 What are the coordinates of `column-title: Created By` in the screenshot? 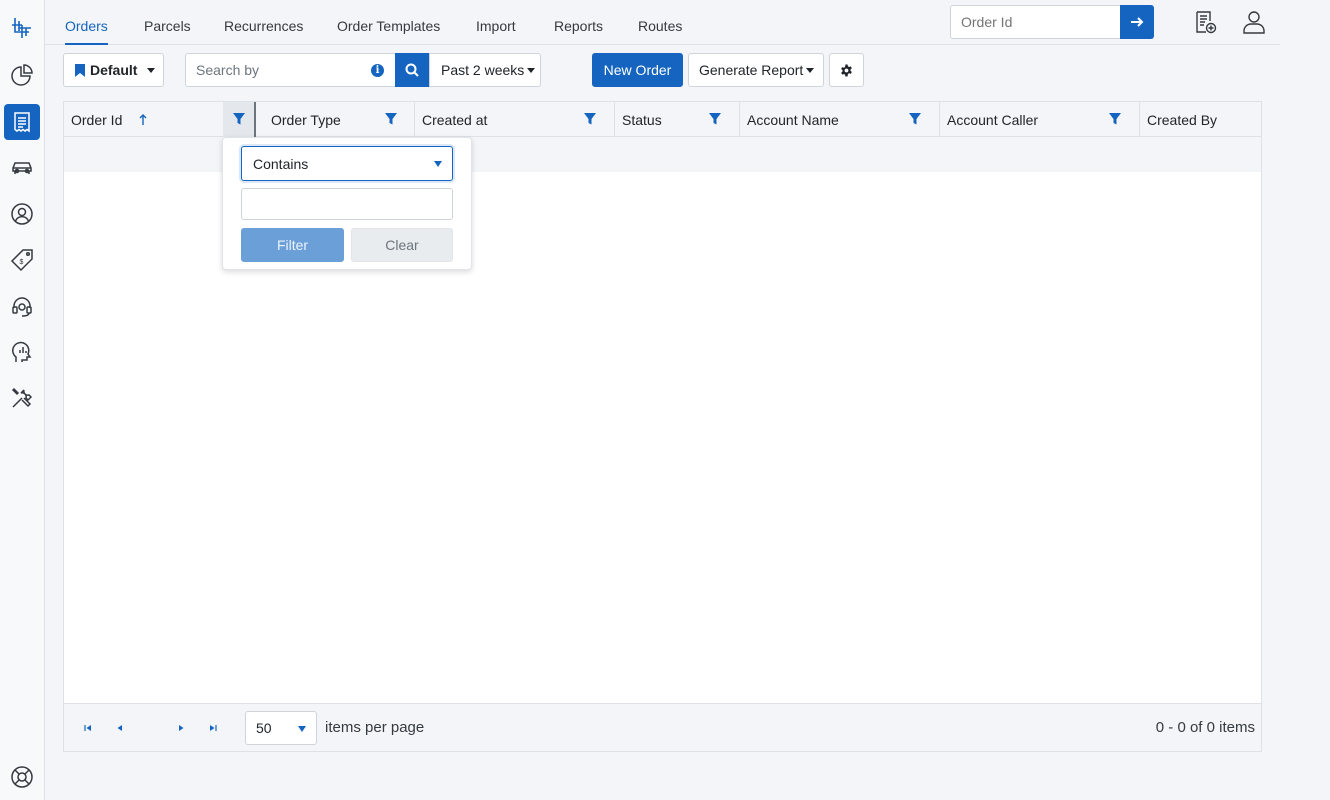 It's located at (1182, 120).